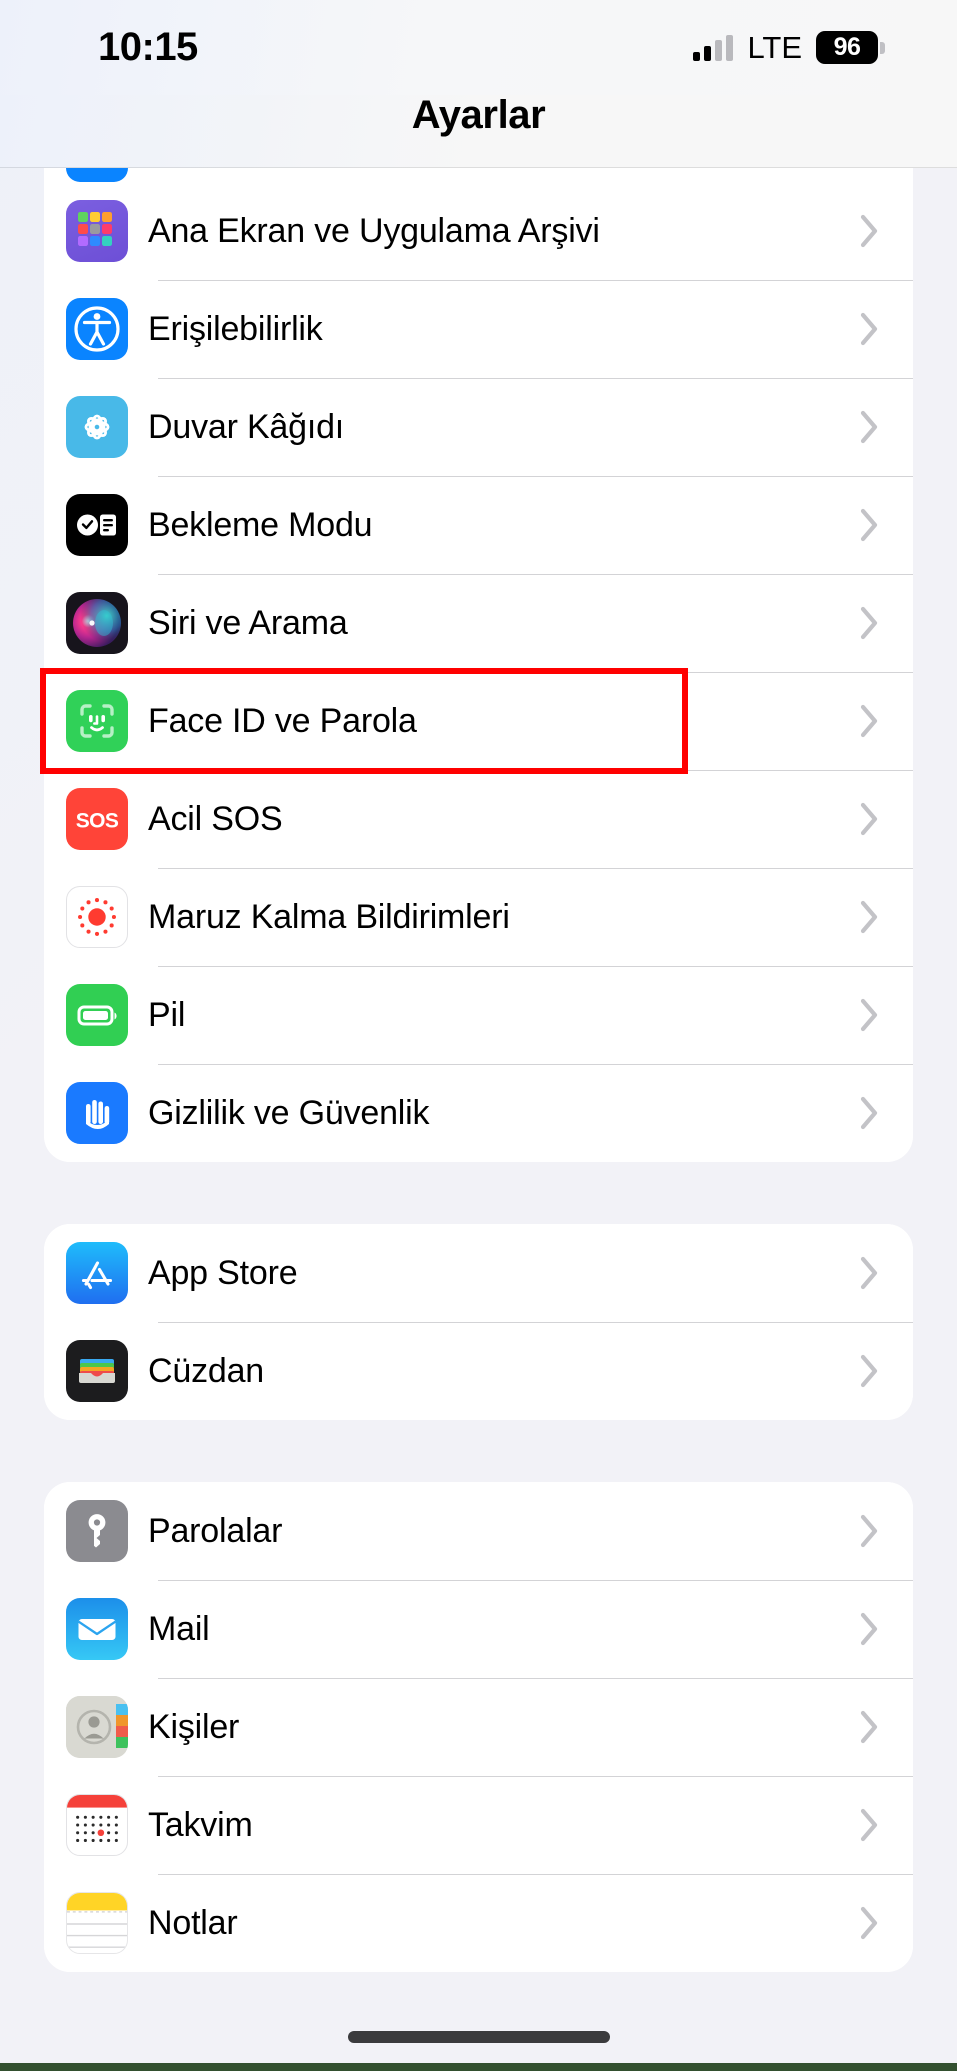 The width and height of the screenshot is (957, 2071). What do you see at coordinates (179, 1628) in the screenshot?
I see `settings-row-label: Mail` at bounding box center [179, 1628].